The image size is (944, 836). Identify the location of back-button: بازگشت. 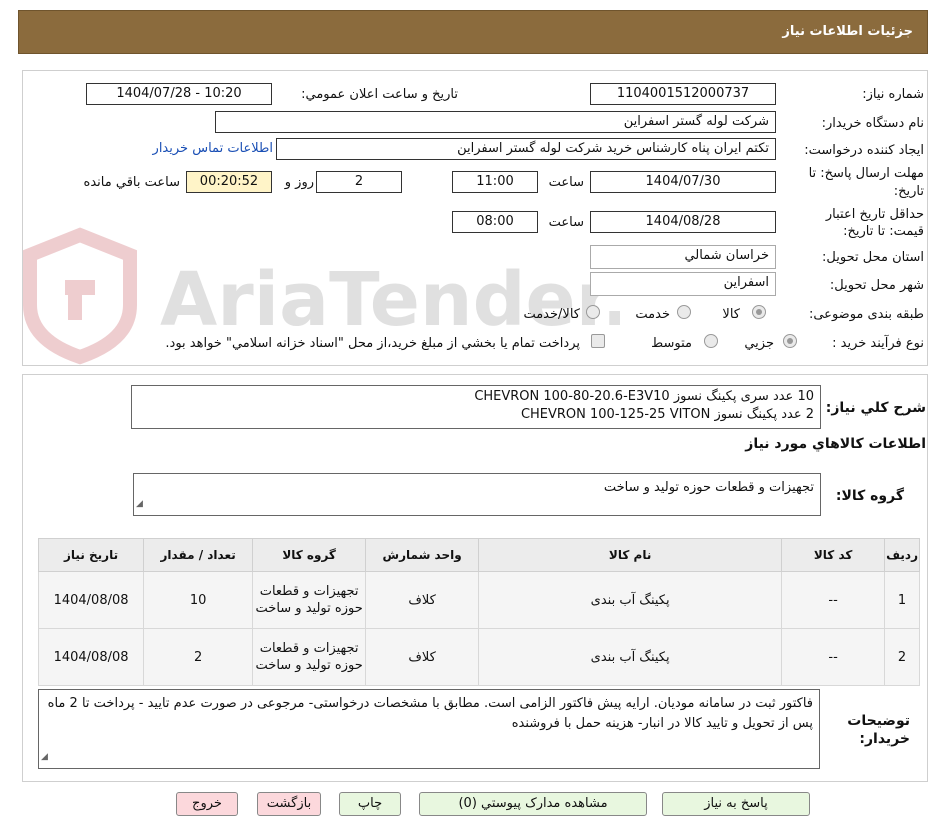
(289, 804).